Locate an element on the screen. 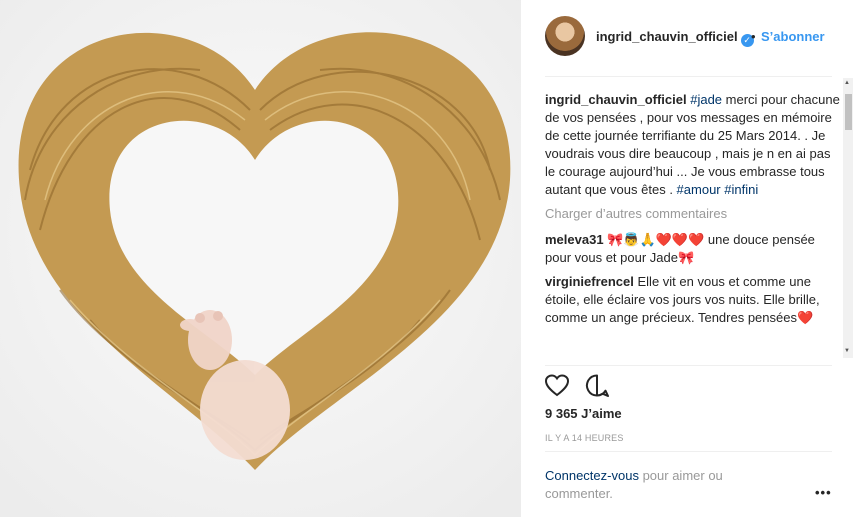 The width and height of the screenshot is (853, 517). scroll-up-arrow-icon: ▲ is located at coordinates (847, 83).